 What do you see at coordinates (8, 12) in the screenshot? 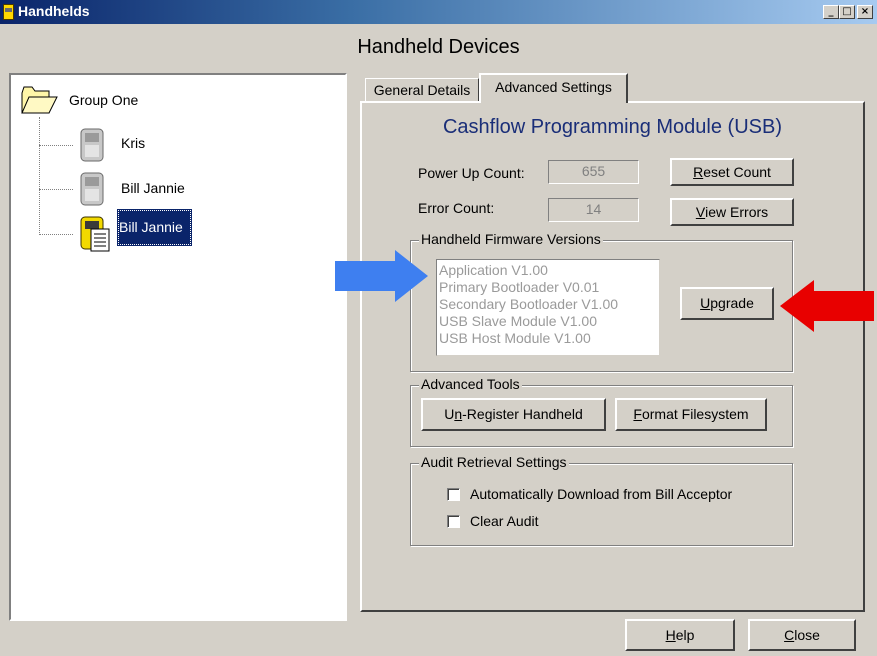
I see `app-icon` at bounding box center [8, 12].